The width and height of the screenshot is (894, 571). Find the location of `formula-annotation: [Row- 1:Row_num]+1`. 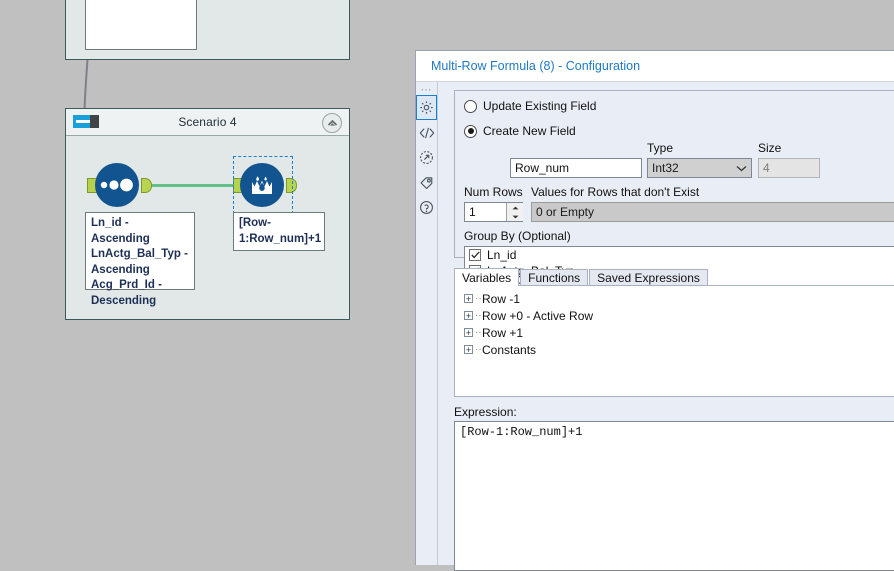

formula-annotation: [Row- 1:Row_num]+1 is located at coordinates (279, 231).